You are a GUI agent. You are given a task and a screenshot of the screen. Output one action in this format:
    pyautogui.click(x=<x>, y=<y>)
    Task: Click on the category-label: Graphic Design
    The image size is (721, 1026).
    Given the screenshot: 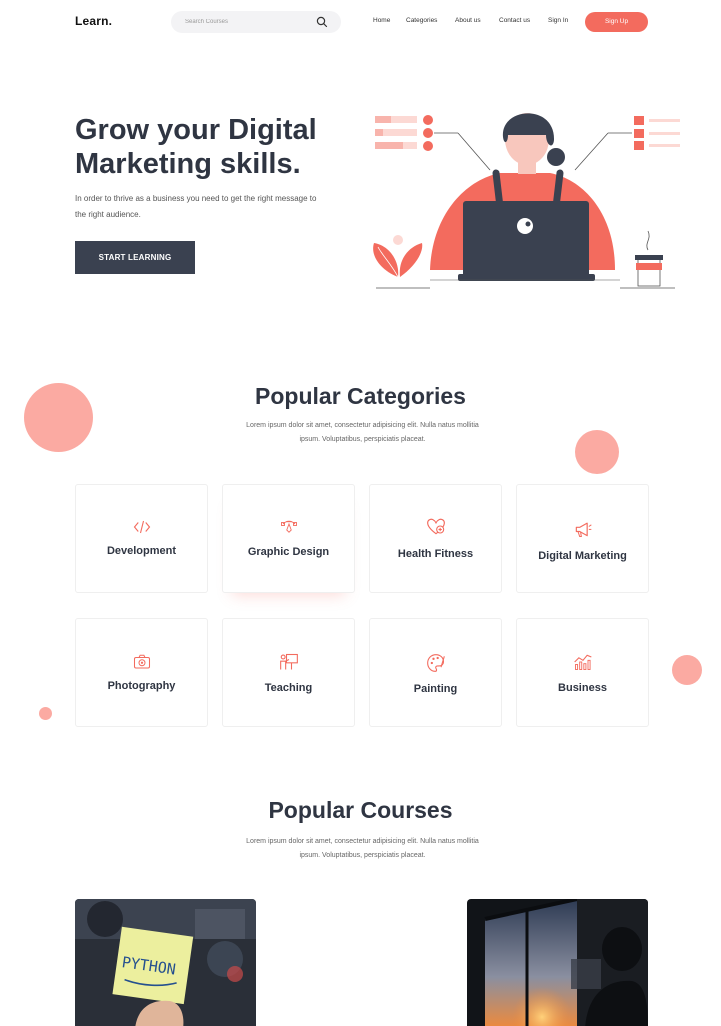 What is the action you would take?
    pyautogui.click(x=288, y=552)
    